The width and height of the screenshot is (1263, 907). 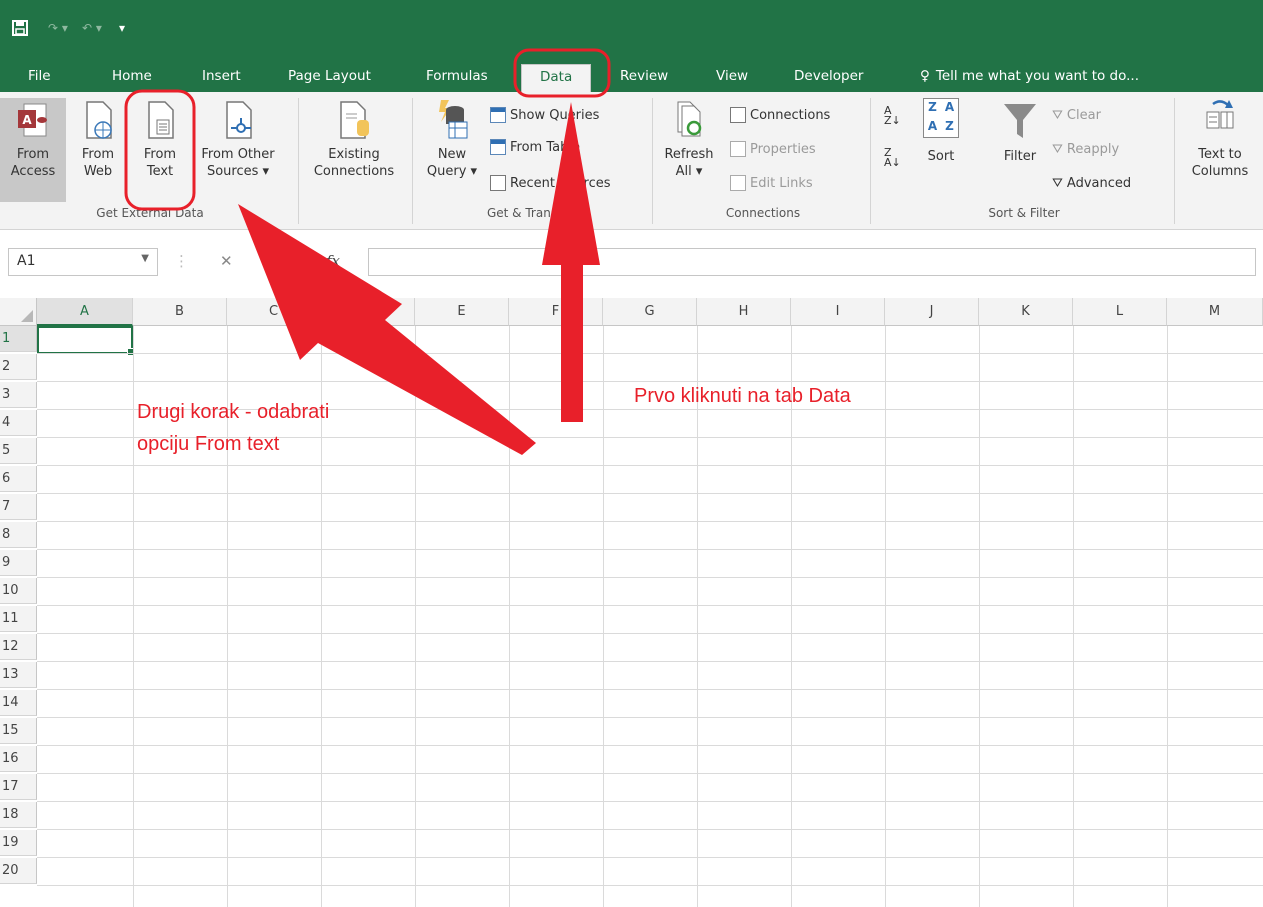 I want to click on clear-filter-icon: ⛛, so click(x=1057, y=115).